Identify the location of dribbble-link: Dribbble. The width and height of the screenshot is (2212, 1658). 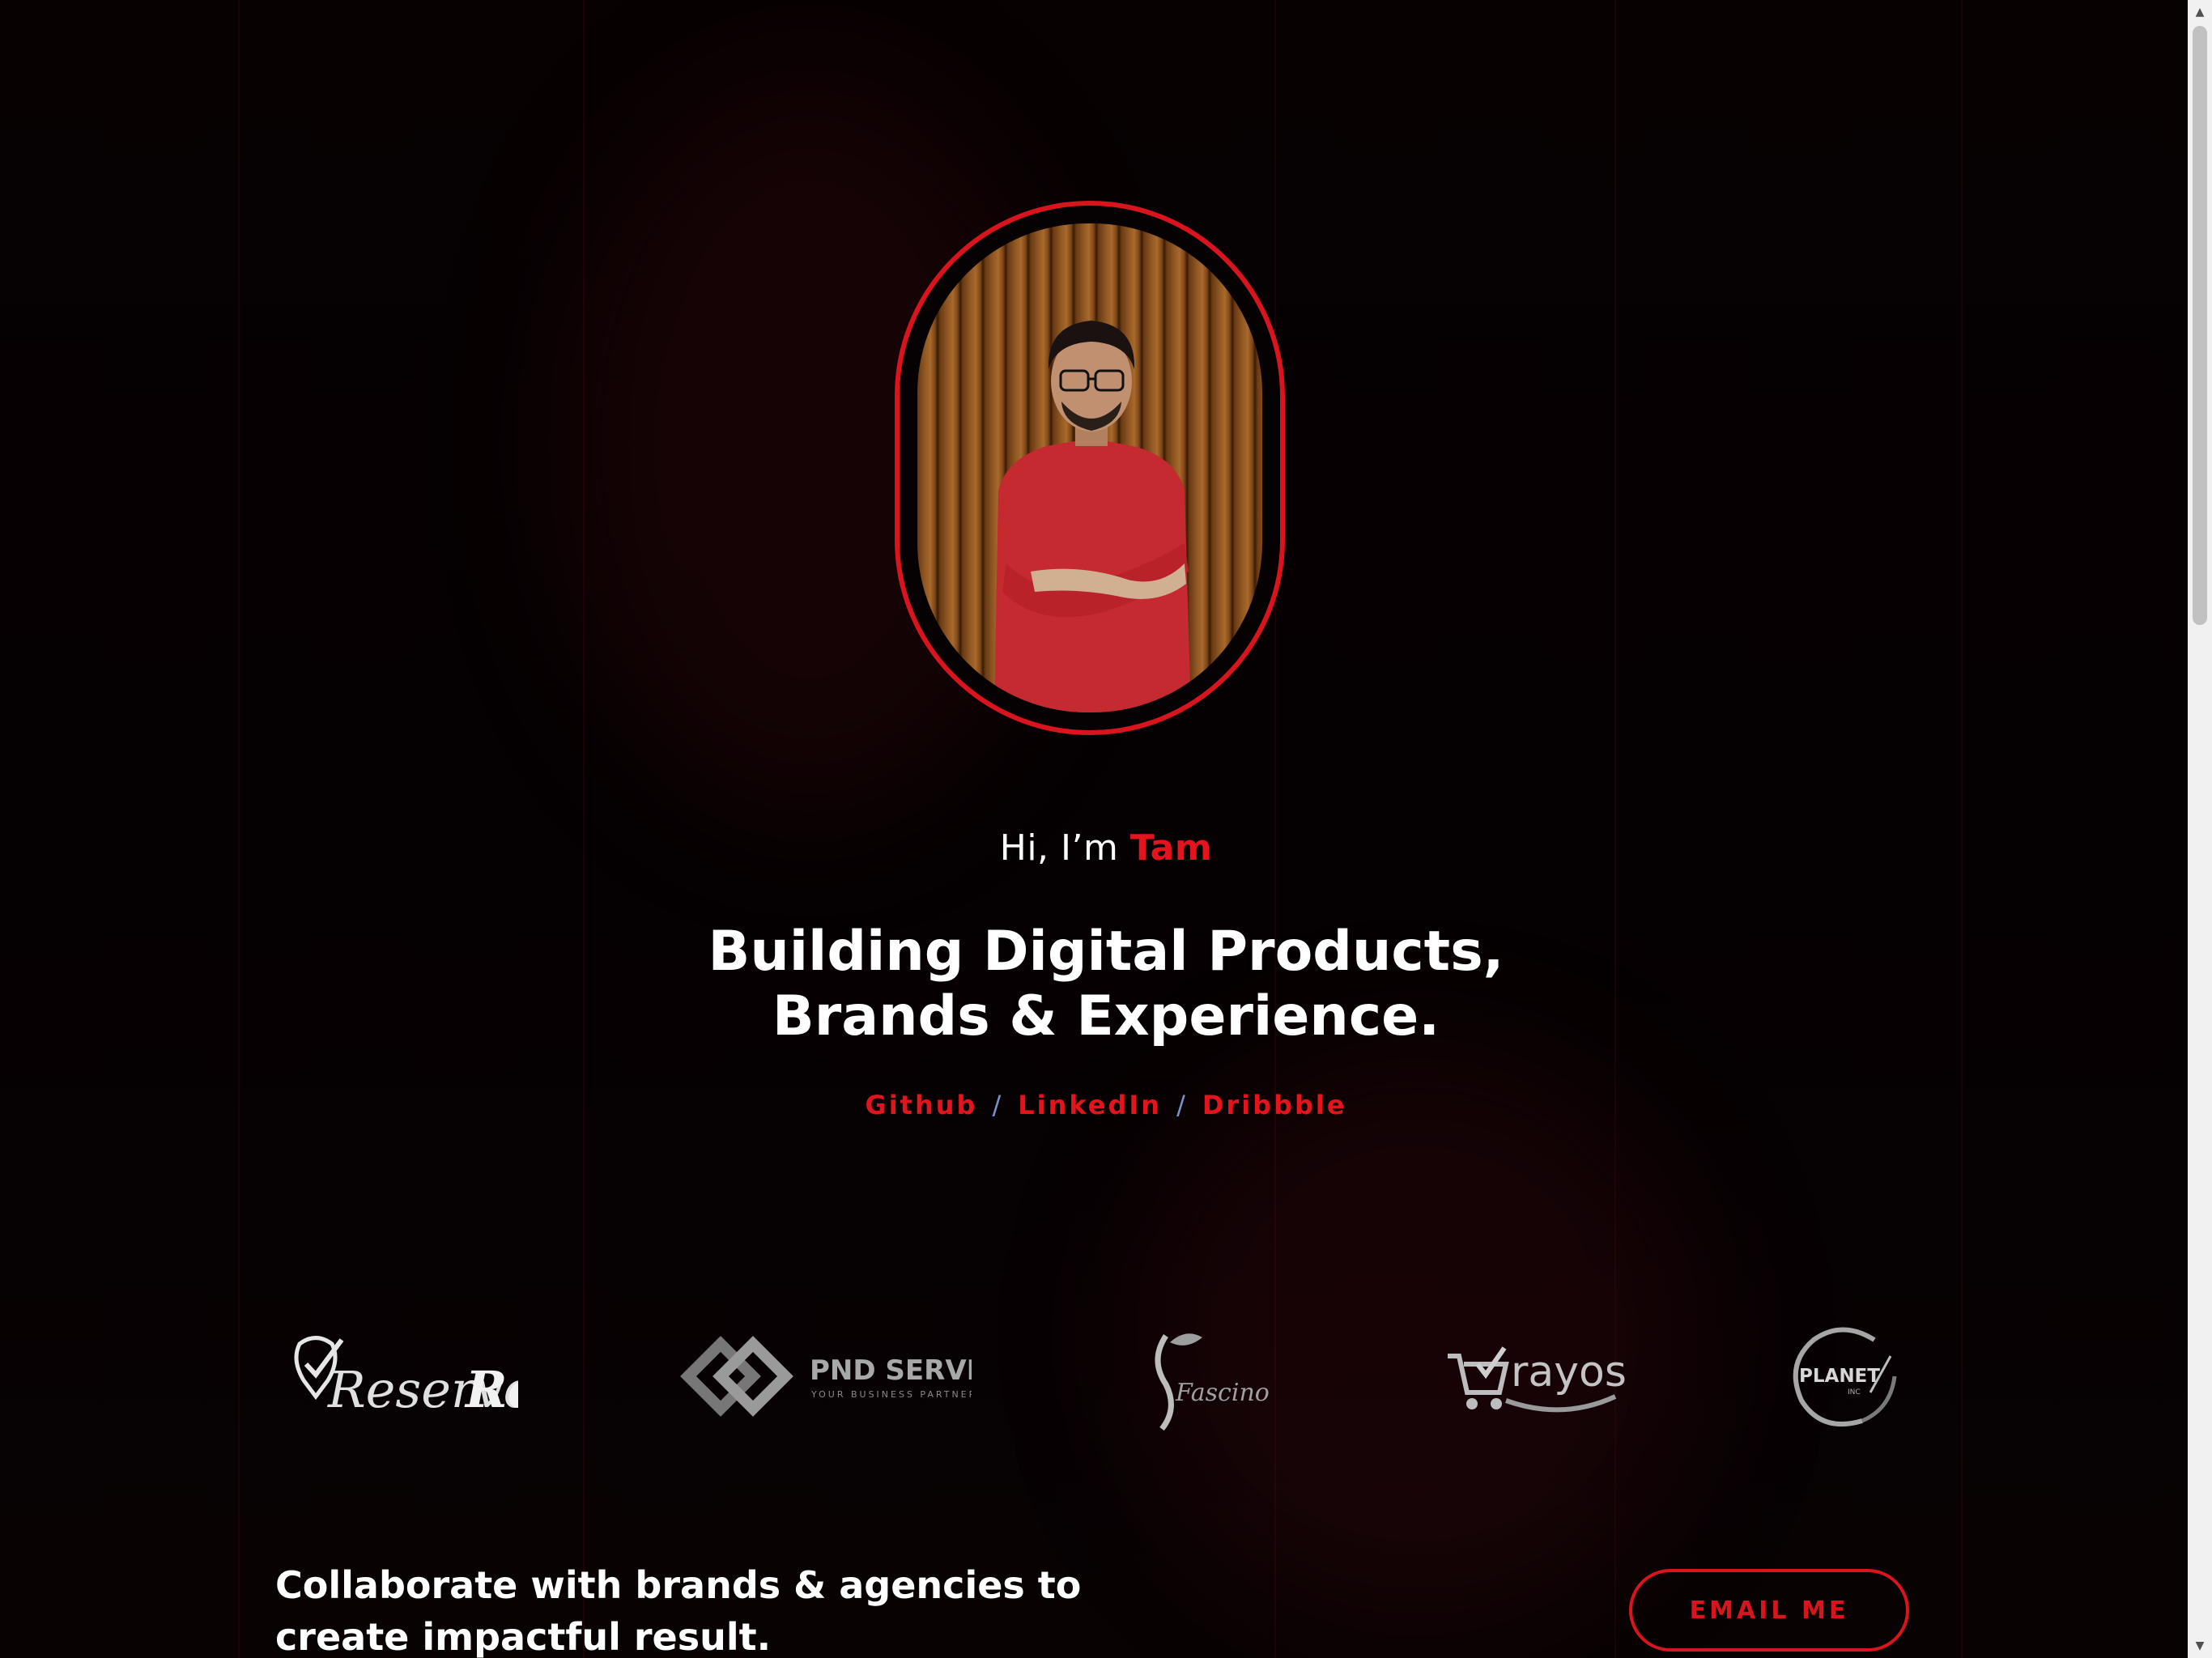
(1274, 1105).